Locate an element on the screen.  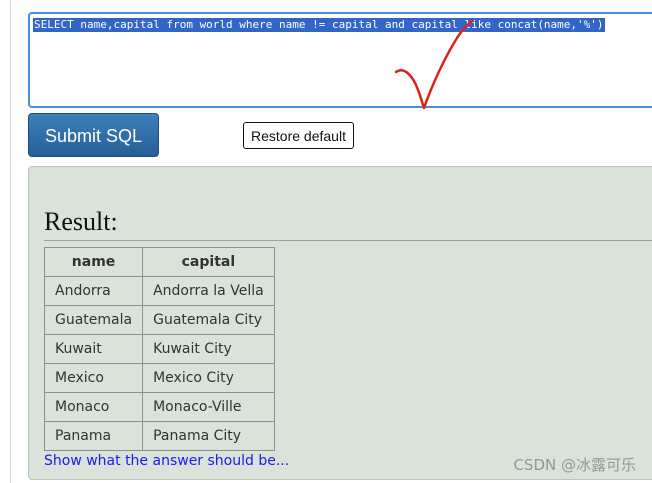
cell-name: Andorra is located at coordinates (93, 291).